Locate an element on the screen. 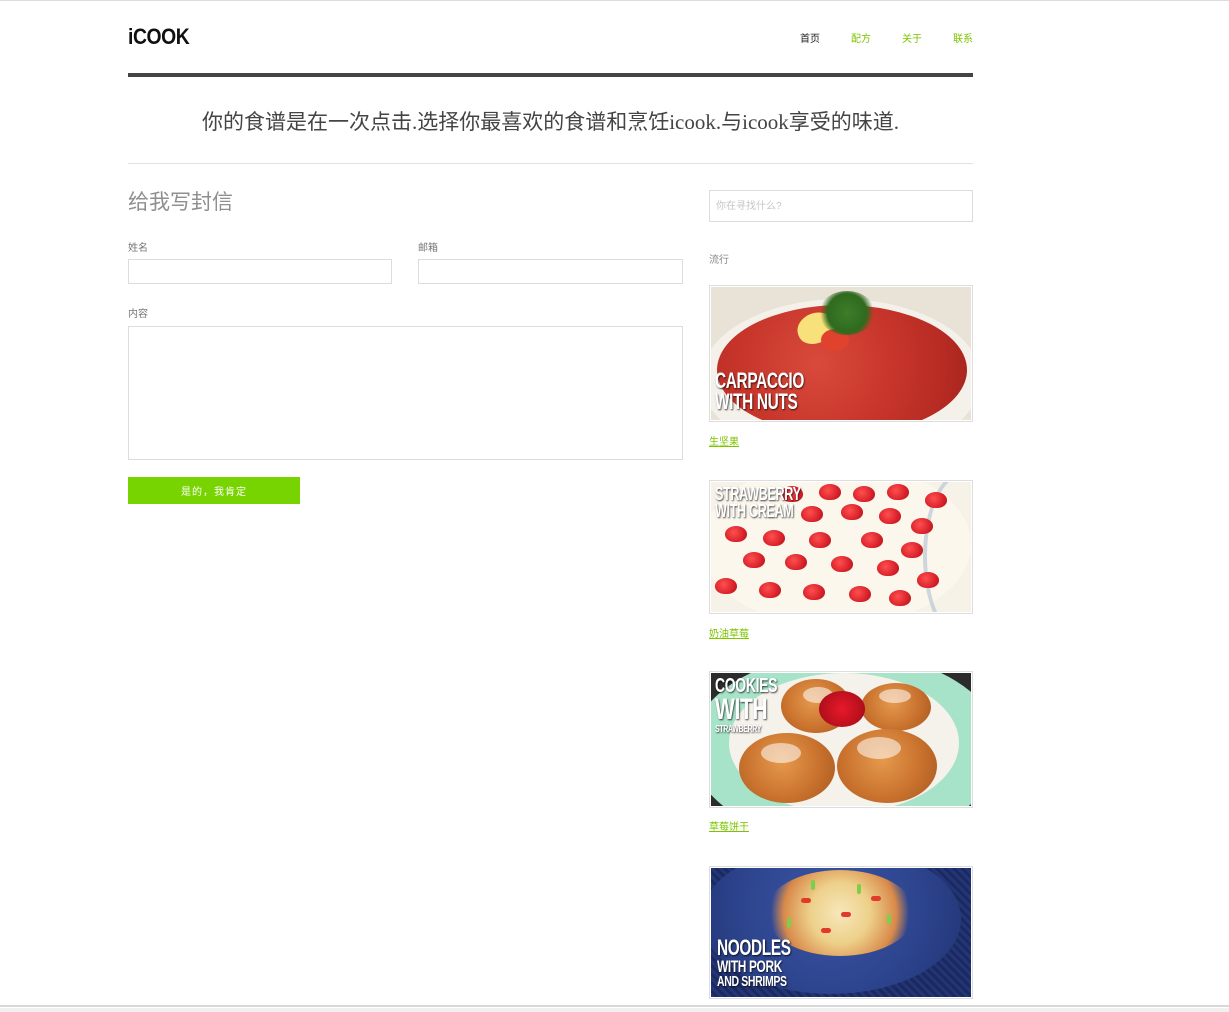  recipe-card-noodles: NOODLES WITH PORK AND SHRIMPS is located at coordinates (841, 932).